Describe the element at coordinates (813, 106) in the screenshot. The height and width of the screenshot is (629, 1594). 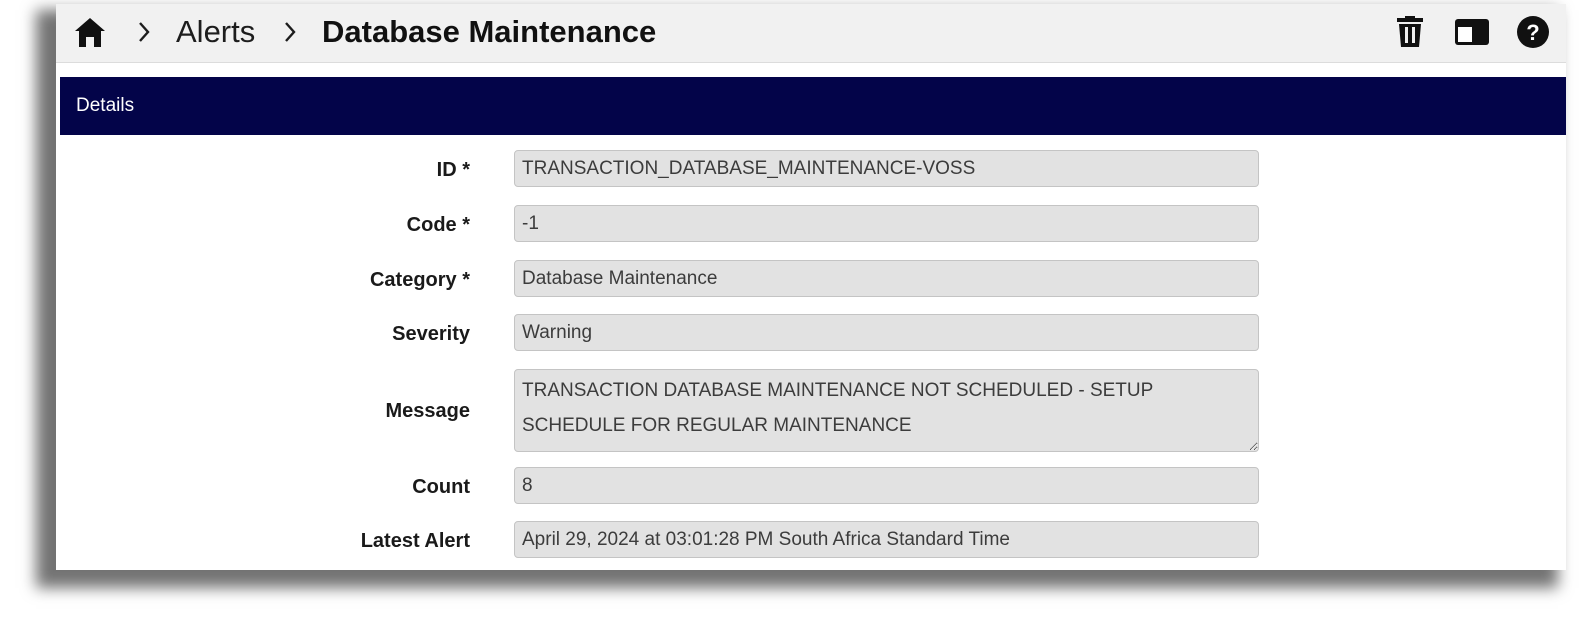
I see `details-section-header: Details` at that location.